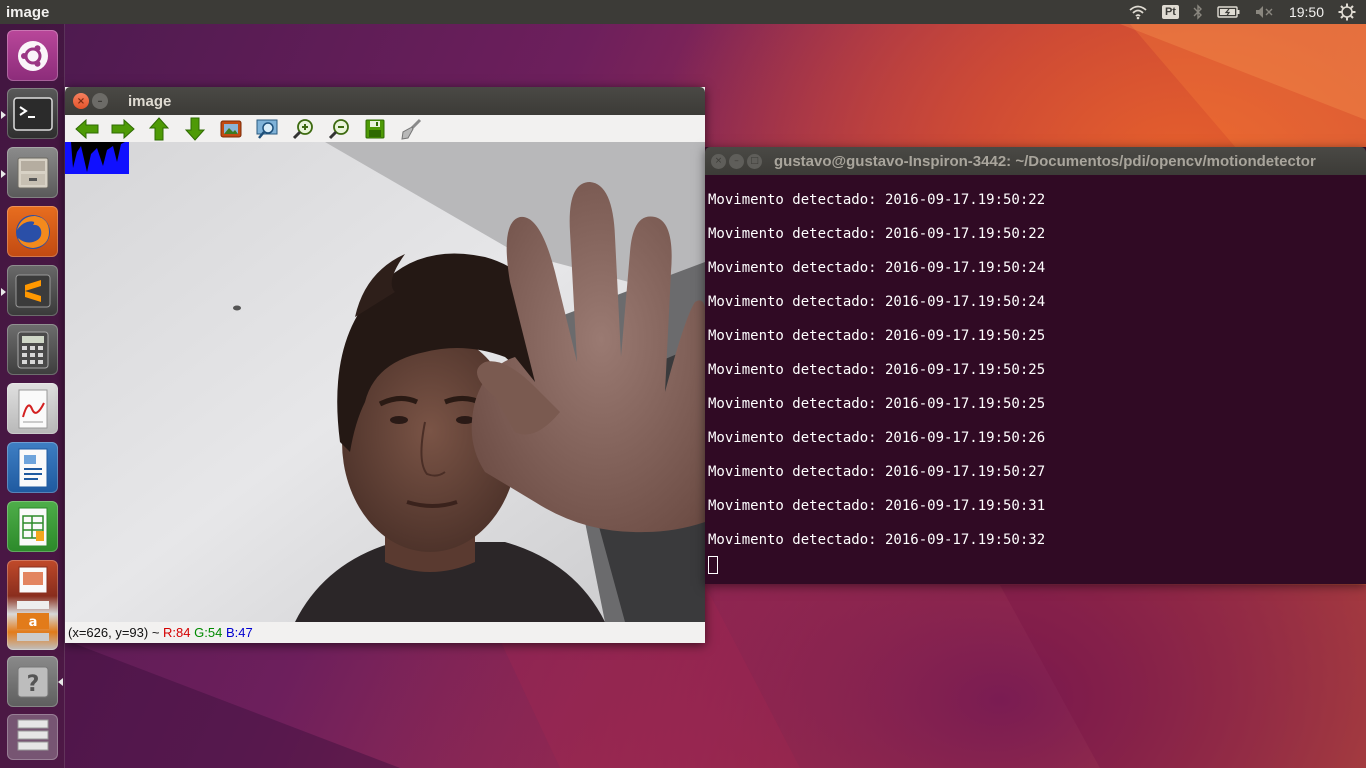  I want to click on pixel-coordinates: (x=626, y=93) ~, so click(116, 632).